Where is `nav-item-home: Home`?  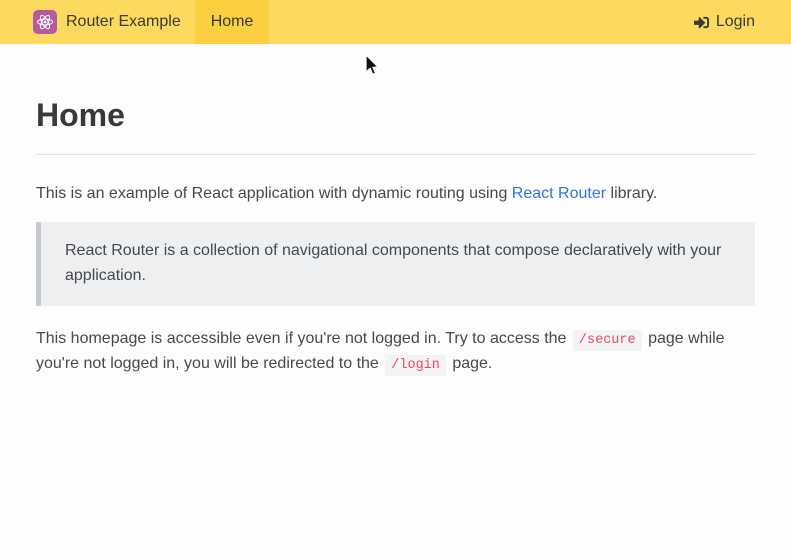
nav-item-home: Home is located at coordinates (232, 22).